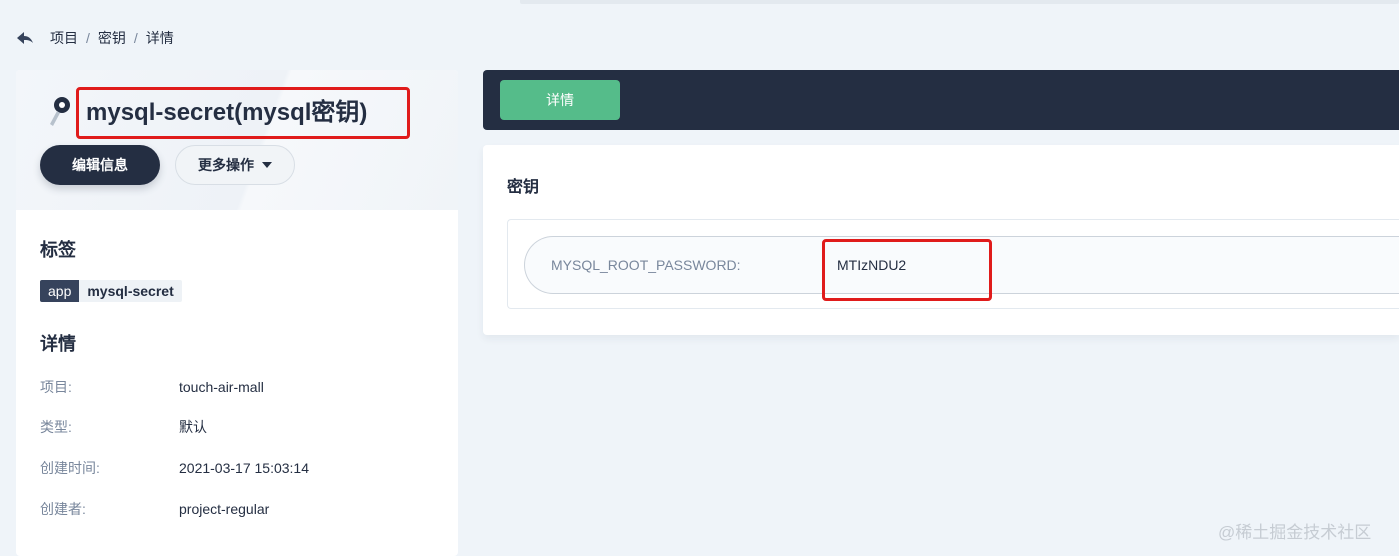  Describe the element at coordinates (159, 38) in the screenshot. I see `breadcrumb-item-detail: 详情` at that location.